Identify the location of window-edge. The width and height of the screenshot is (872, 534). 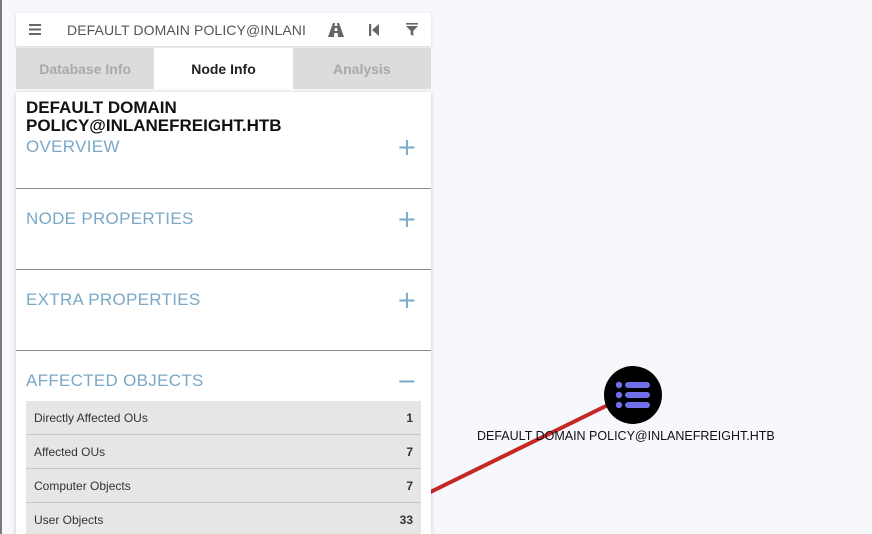
(1, 267).